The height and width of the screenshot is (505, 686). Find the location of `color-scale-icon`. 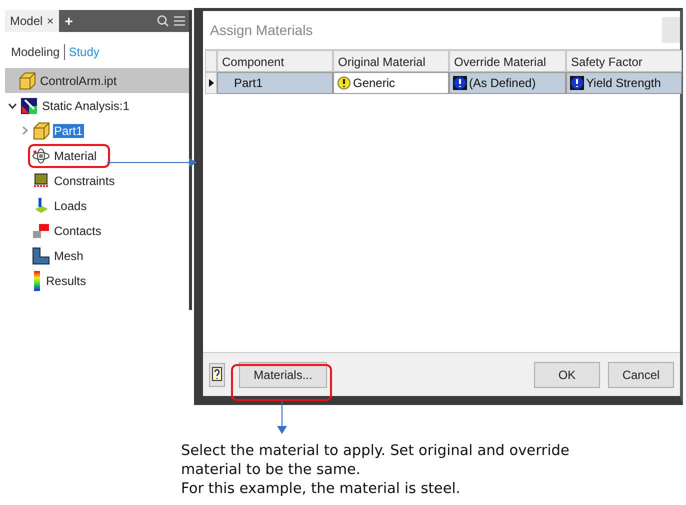

color-scale-icon is located at coordinates (37, 280).